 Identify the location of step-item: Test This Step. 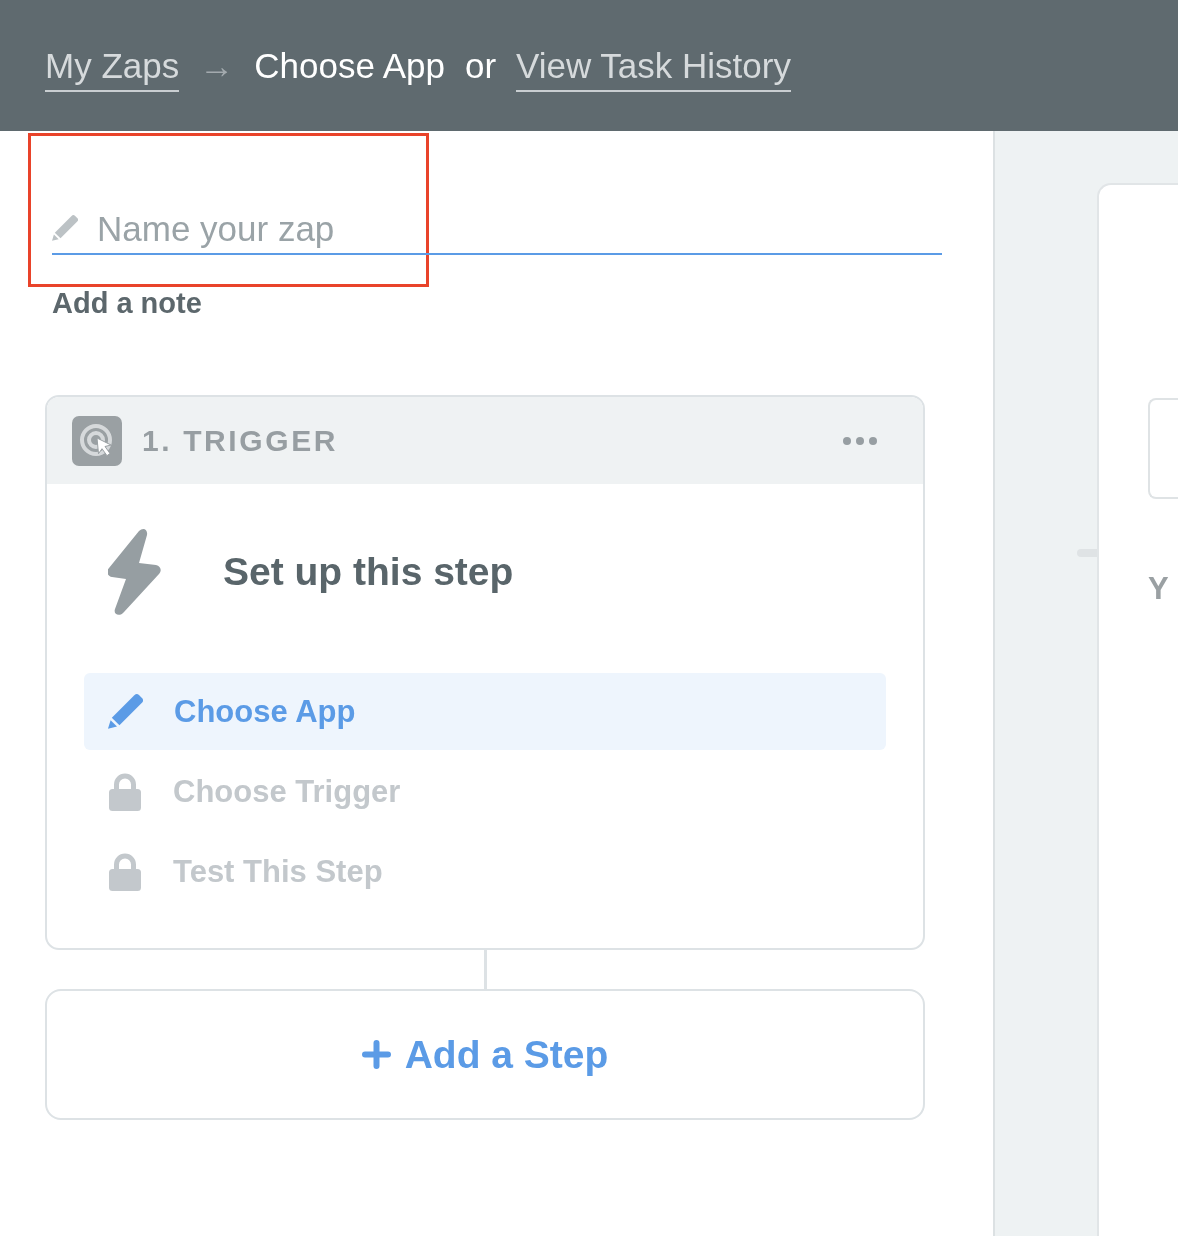
(485, 871).